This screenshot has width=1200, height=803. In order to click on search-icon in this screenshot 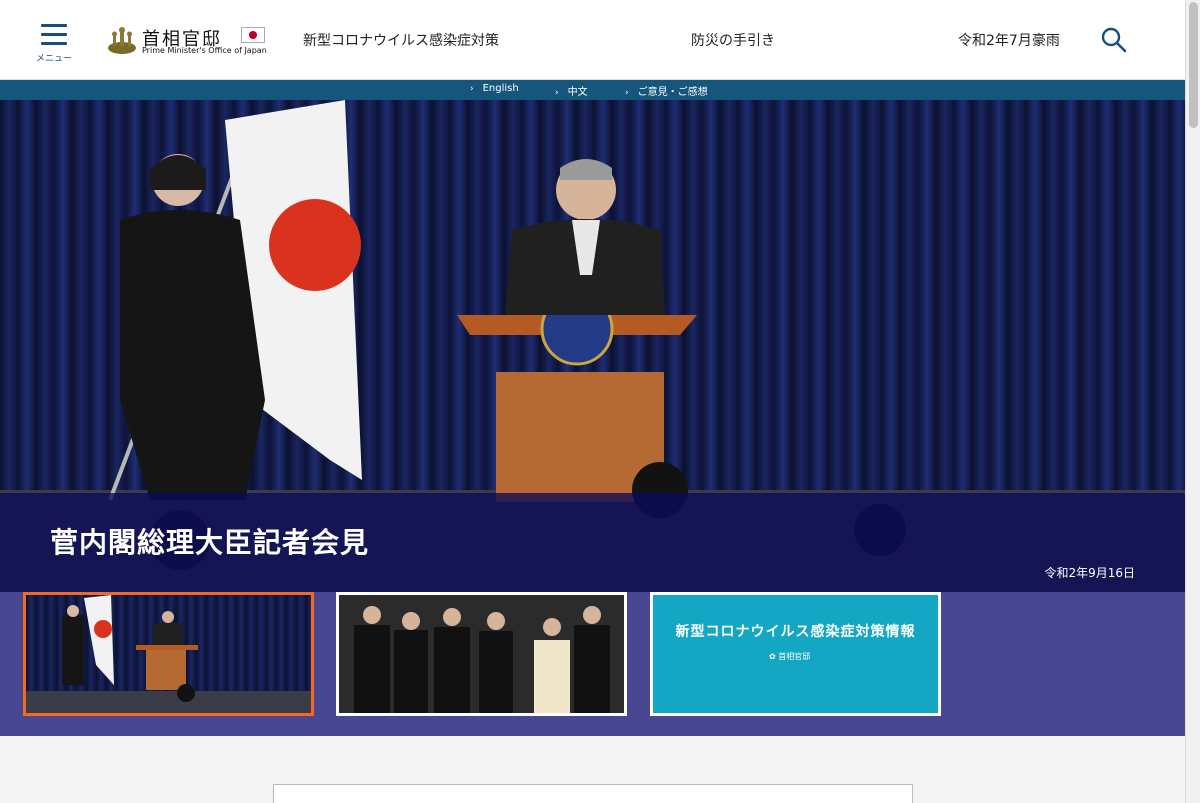, I will do `click(1114, 40)`.